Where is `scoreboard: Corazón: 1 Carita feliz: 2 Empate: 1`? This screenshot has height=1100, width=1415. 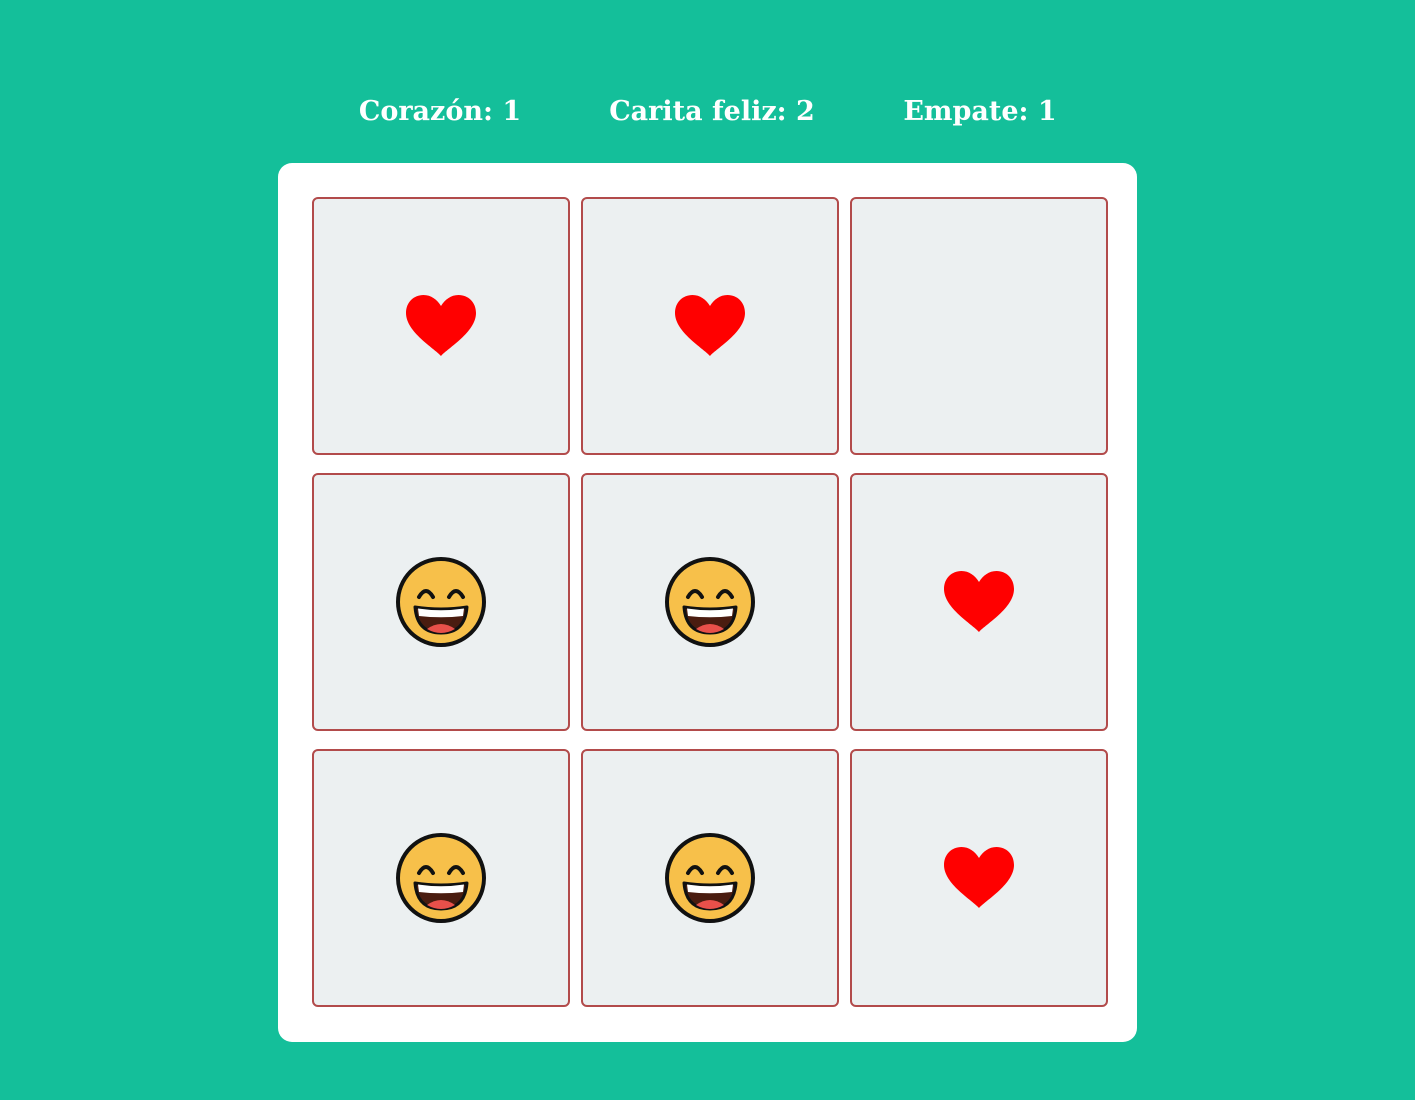
scoreboard: Corazón: 1 Carita feliz: 2 Empate: 1 is located at coordinates (707, 112).